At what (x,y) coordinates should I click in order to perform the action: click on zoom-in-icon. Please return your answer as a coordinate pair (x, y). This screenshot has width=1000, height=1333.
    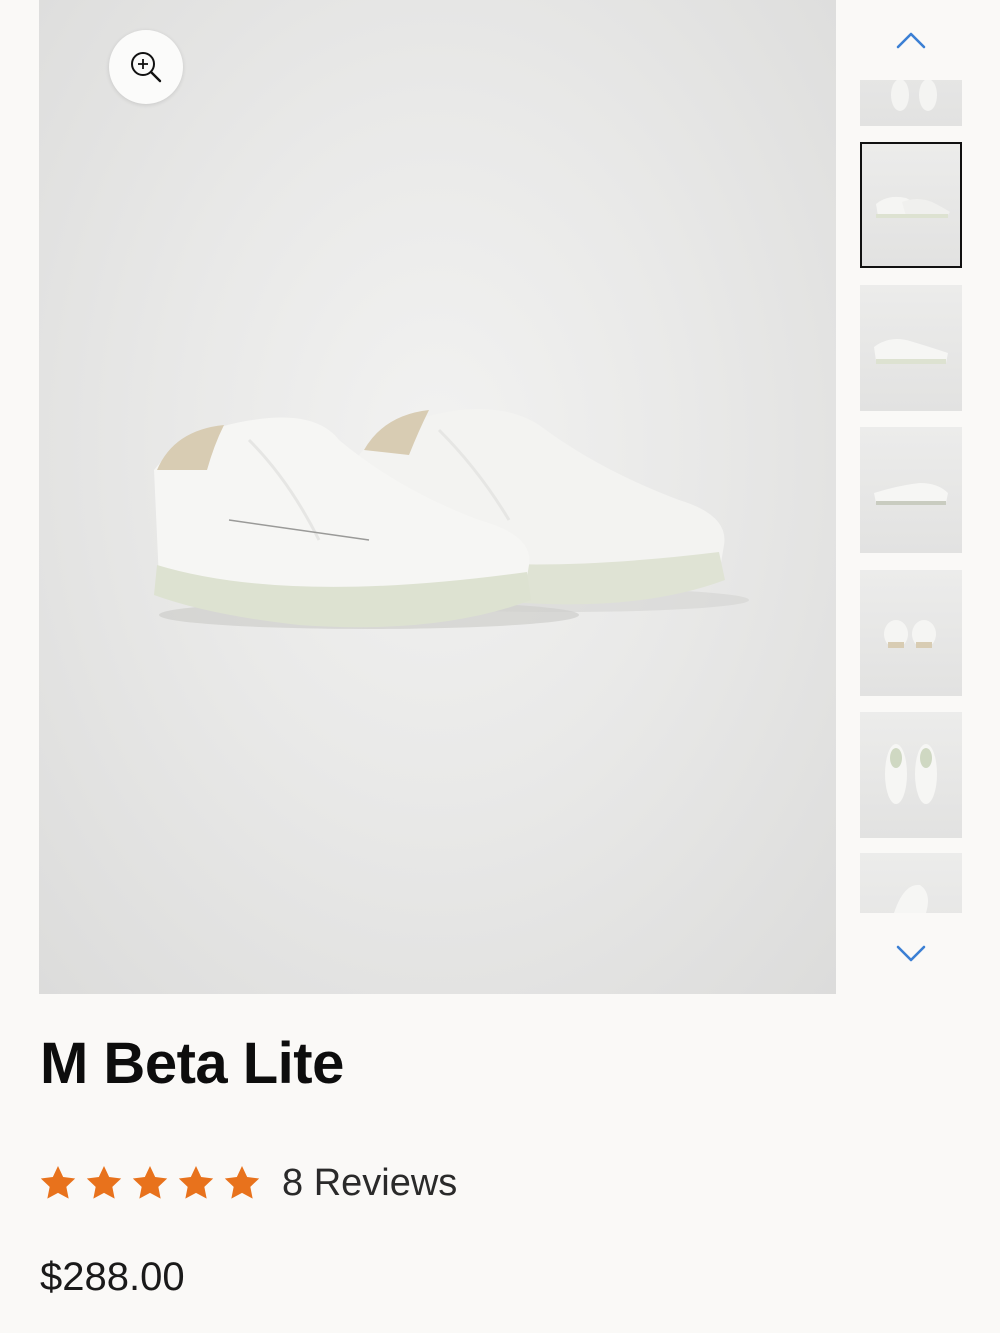
    Looking at the image, I should click on (146, 67).